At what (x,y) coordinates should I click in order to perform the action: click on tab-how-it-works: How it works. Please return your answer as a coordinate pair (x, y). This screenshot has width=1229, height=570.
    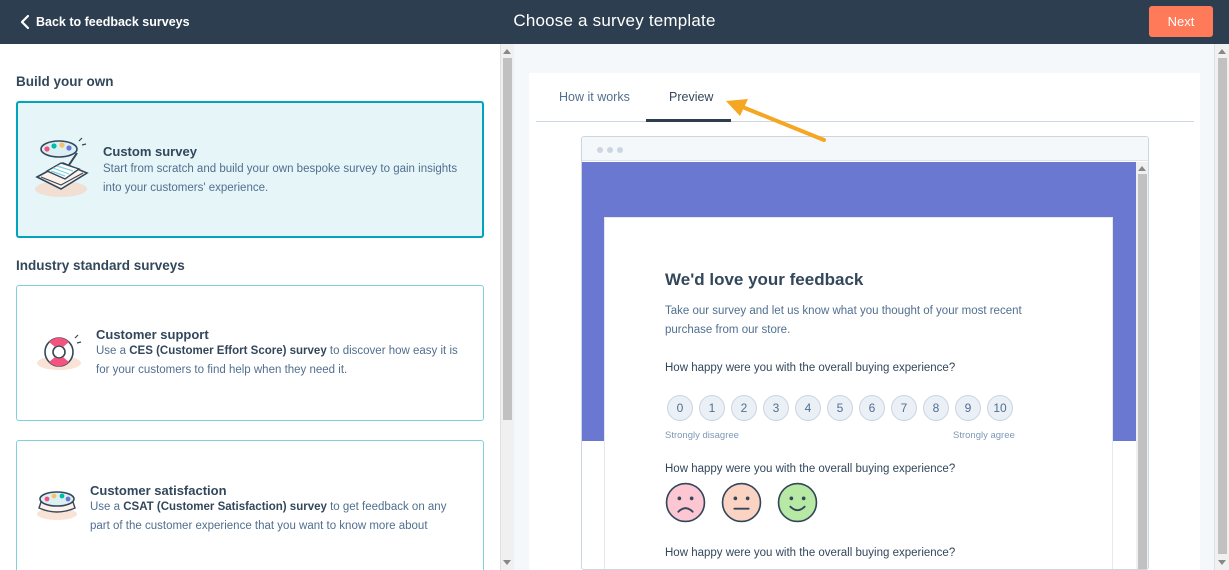
    Looking at the image, I should click on (594, 97).